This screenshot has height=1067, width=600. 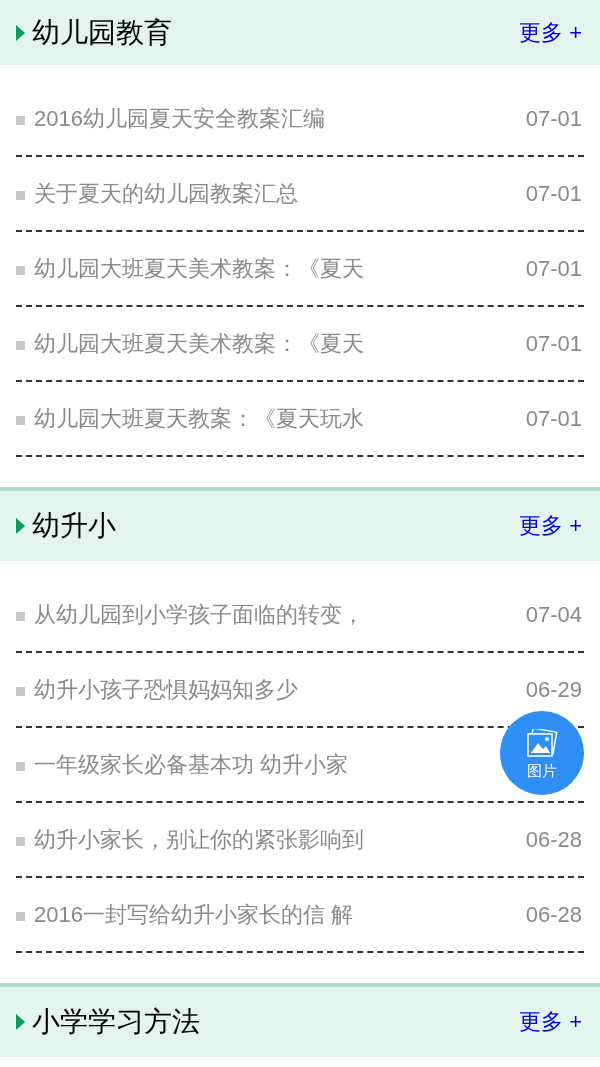 What do you see at coordinates (116, 1022) in the screenshot?
I see `section-title: 小学学习方法` at bounding box center [116, 1022].